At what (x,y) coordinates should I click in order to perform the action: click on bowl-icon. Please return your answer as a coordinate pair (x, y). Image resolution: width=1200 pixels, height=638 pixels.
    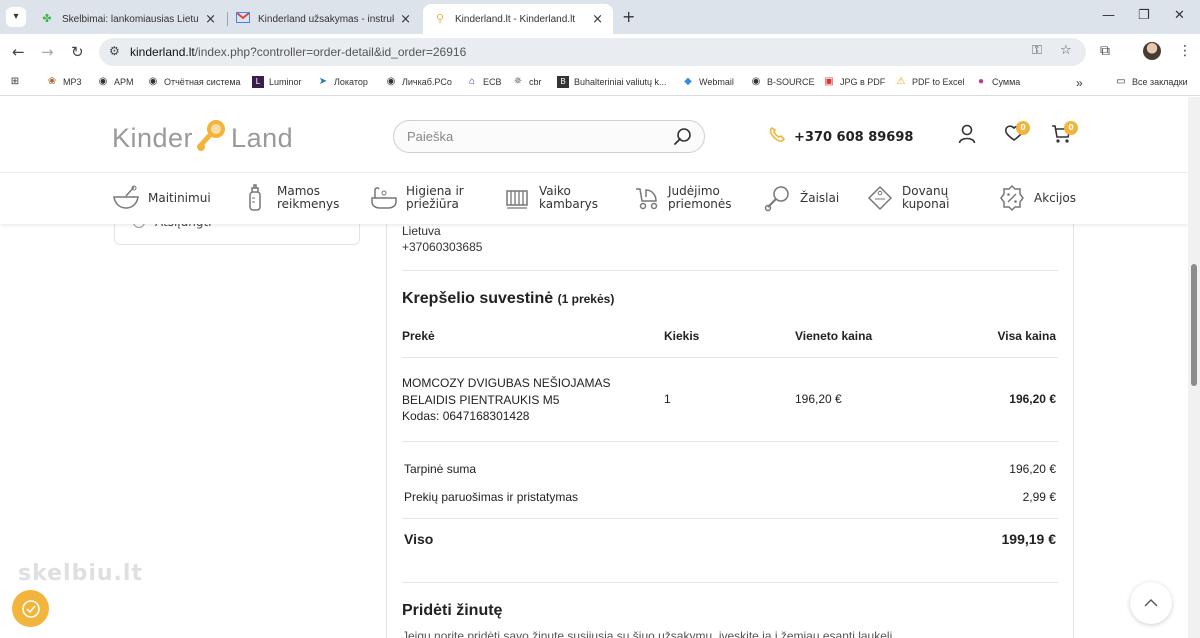
    Looking at the image, I should click on (126, 198).